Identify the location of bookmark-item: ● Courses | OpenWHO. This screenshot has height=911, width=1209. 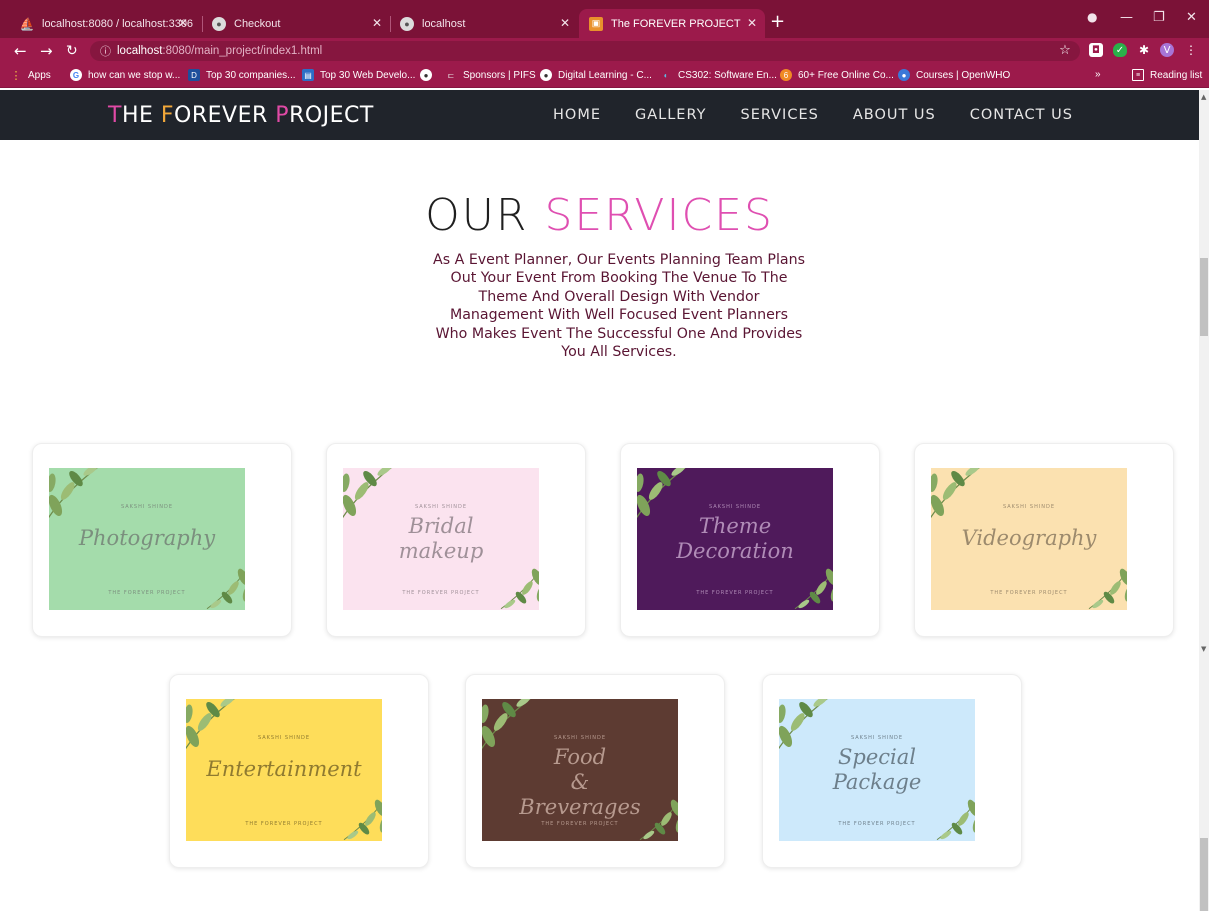
(954, 75).